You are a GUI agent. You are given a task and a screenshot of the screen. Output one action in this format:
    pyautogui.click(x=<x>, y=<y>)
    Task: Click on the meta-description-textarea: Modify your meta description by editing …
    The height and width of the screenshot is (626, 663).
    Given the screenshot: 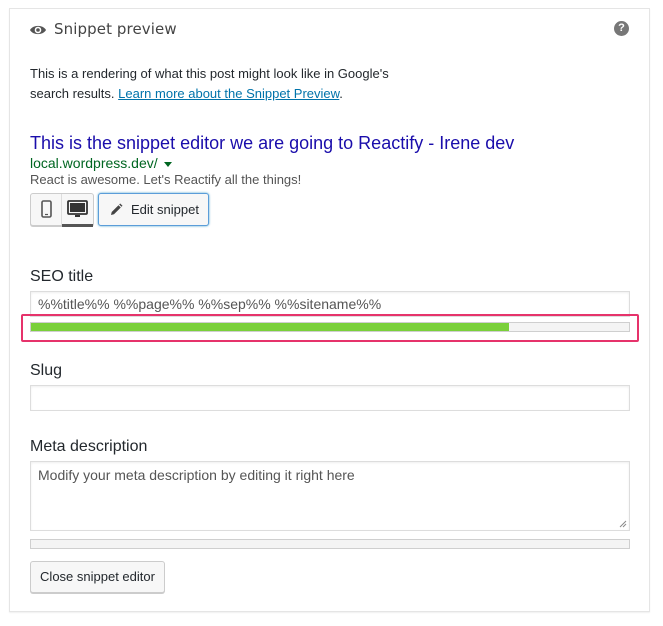 What is the action you would take?
    pyautogui.click(x=330, y=496)
    